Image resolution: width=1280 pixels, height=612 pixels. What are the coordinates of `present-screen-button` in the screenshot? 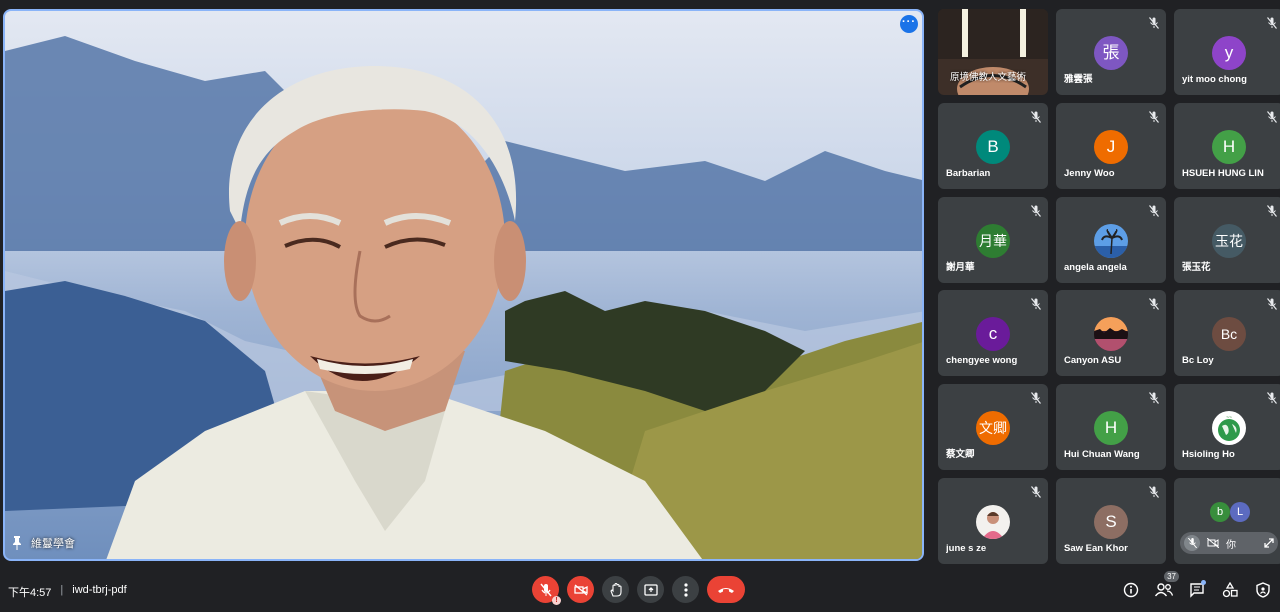 It's located at (650, 589).